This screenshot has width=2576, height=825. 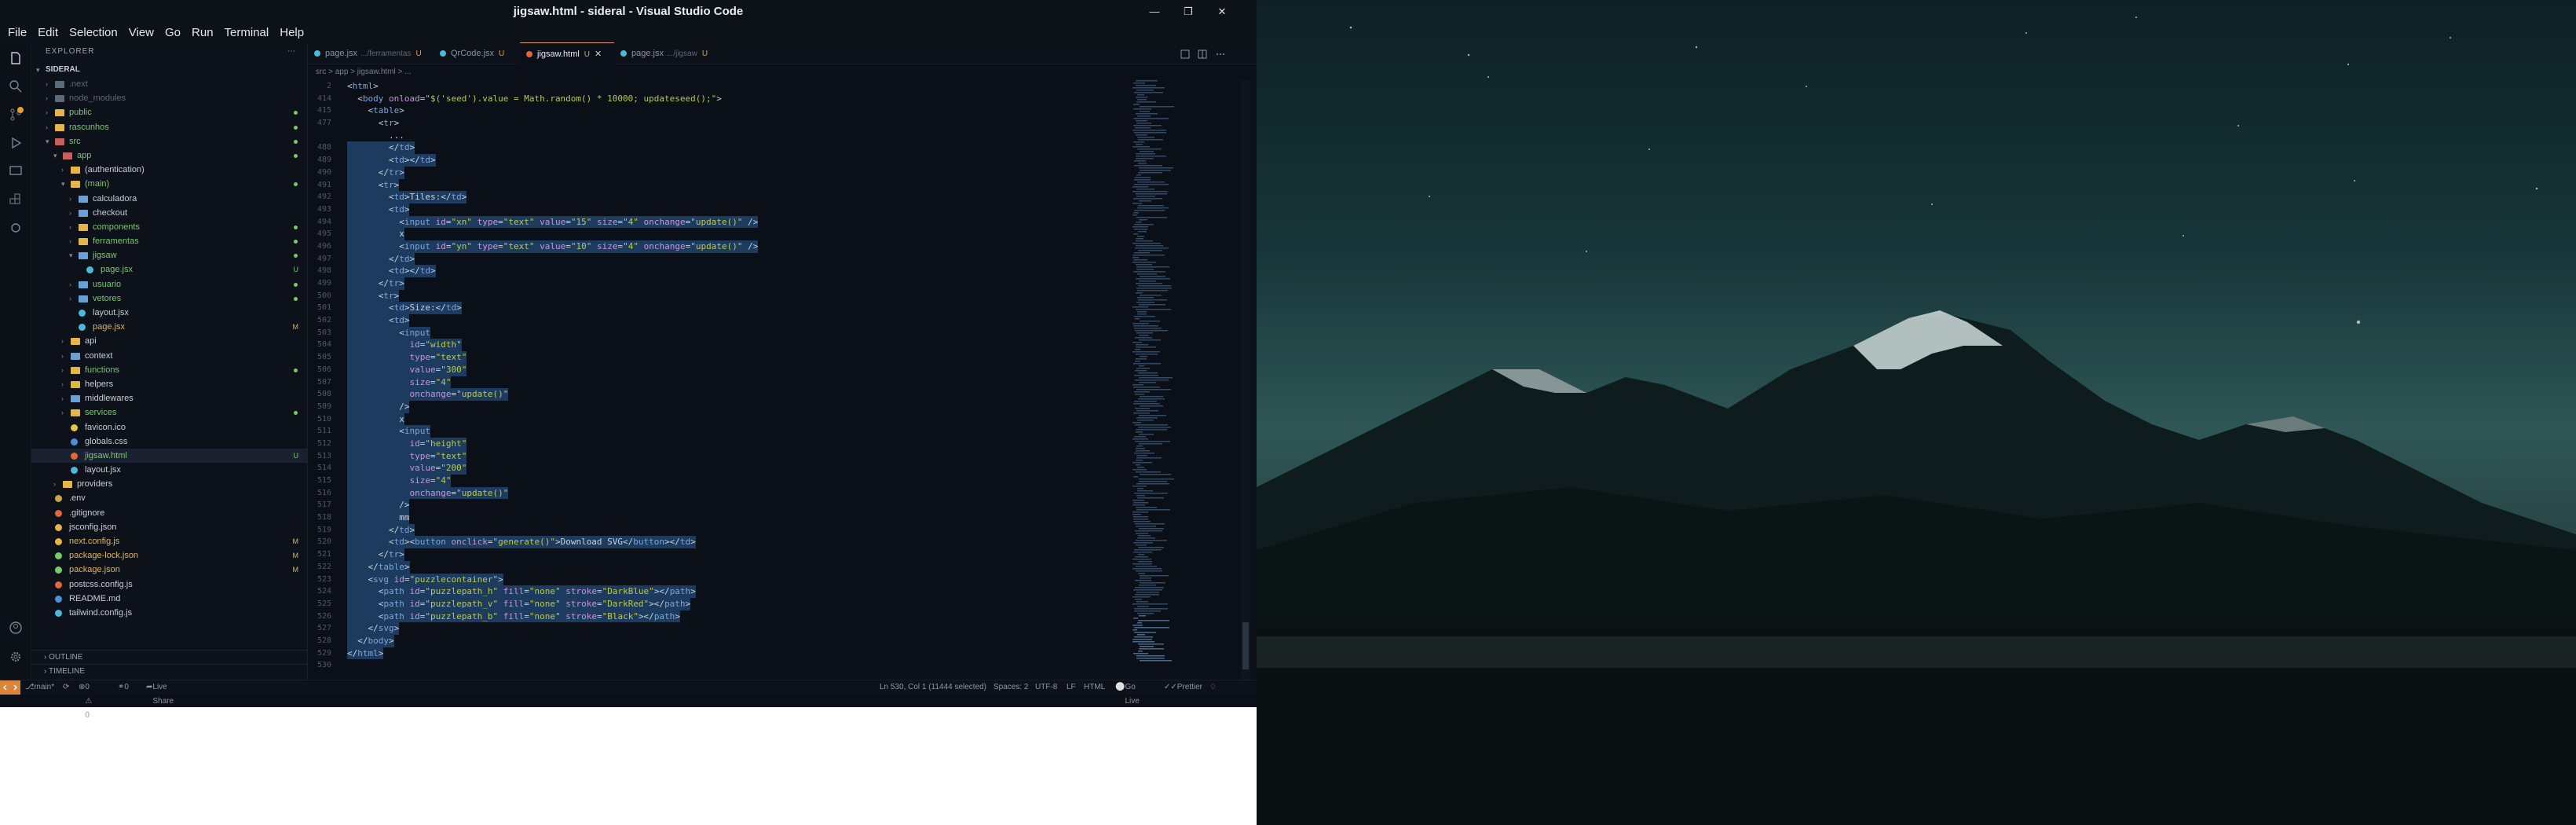 I want to click on tree-file: tailwind.config.js, so click(x=169, y=613).